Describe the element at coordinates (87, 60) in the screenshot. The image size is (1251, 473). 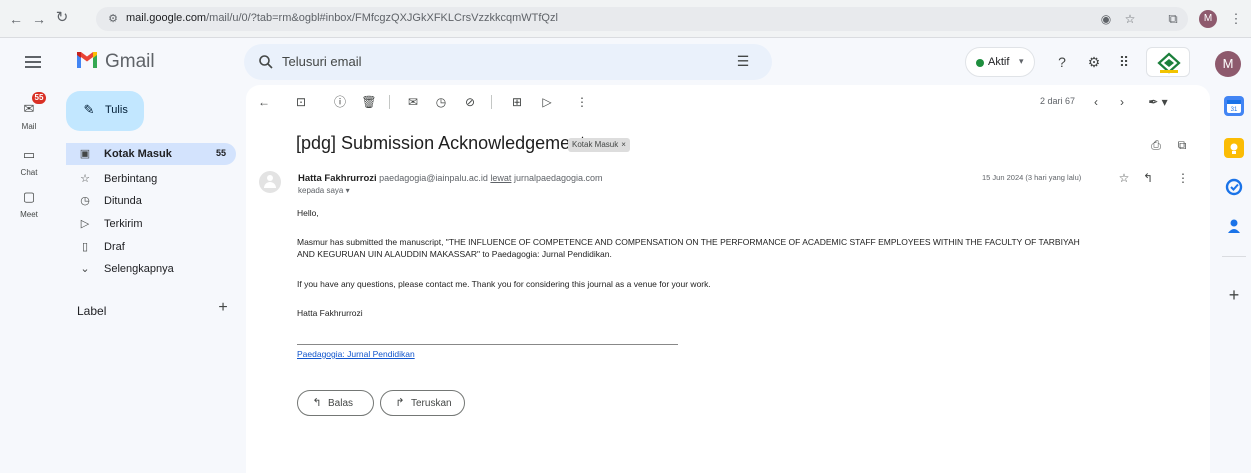
I see `gmail-m-icon` at that location.